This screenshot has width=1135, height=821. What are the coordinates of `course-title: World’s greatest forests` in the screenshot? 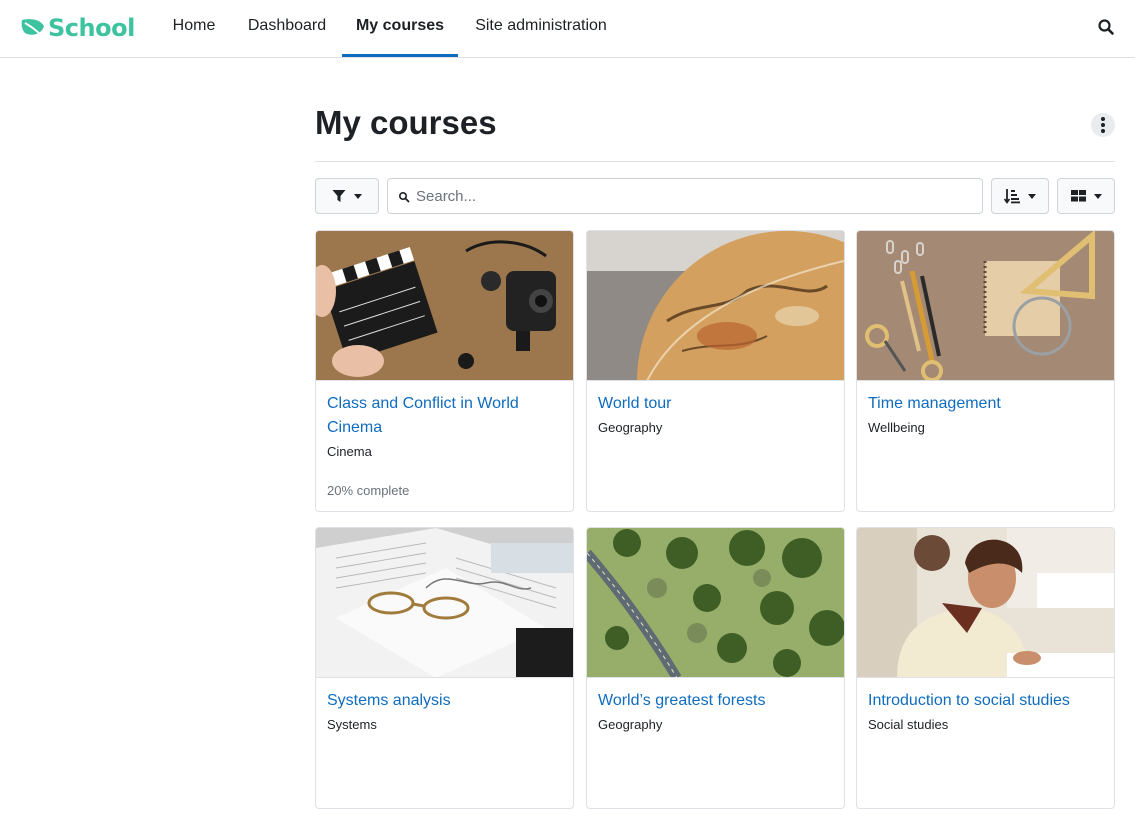 It's located at (716, 701).